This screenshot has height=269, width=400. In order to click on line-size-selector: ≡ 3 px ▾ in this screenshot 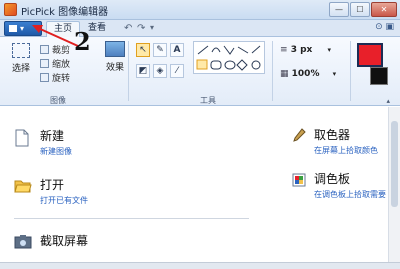, I will do `click(305, 50)`.